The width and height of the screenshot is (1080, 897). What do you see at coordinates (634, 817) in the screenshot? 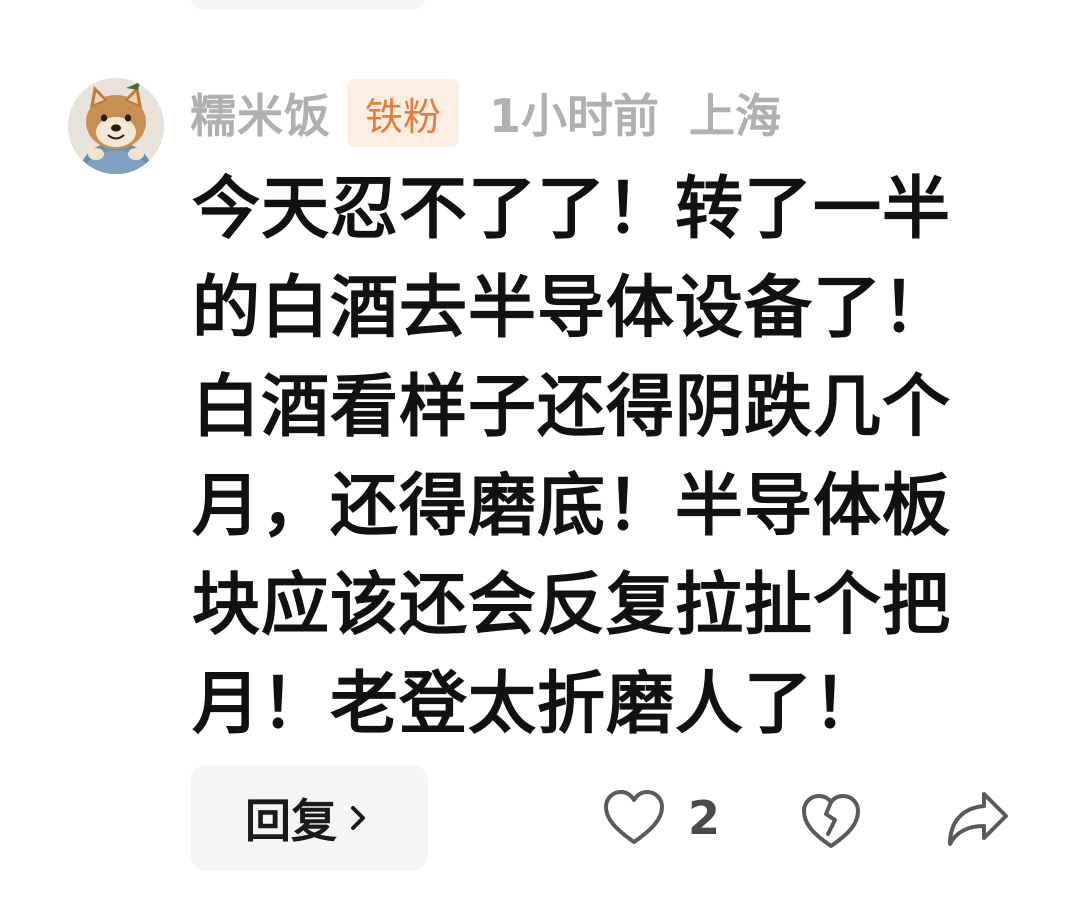
I see `heart-outline-icon` at bounding box center [634, 817].